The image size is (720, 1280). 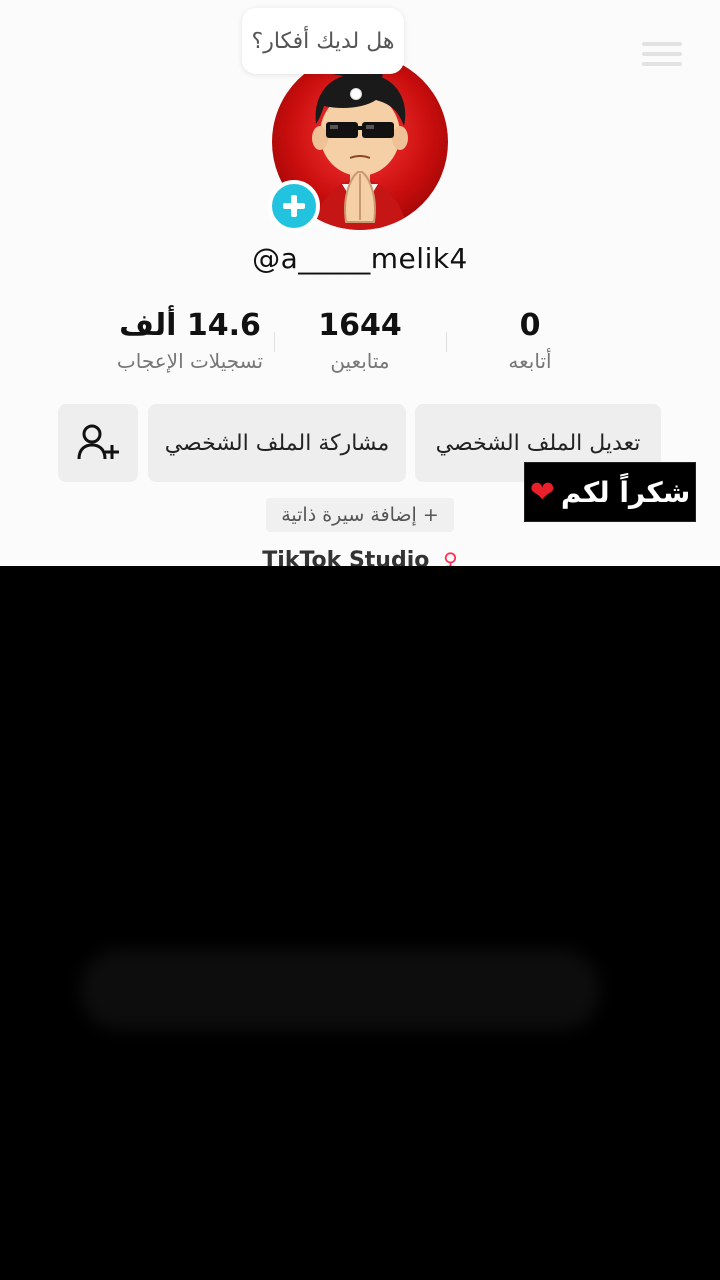 I want to click on ideas-tooltip: هل لديك أفكار؟, so click(x=323, y=41).